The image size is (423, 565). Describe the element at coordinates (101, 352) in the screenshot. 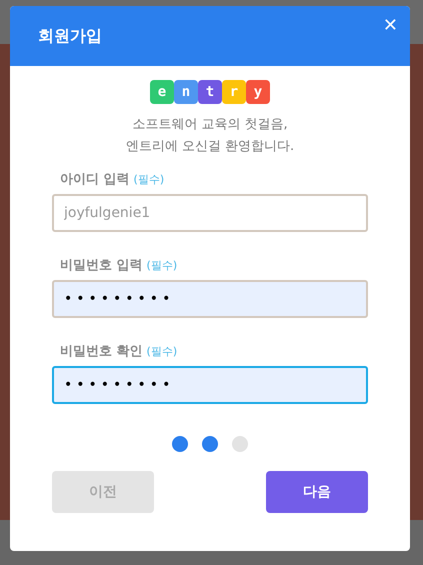

I see `field-label: 비밀번호 확인` at that location.